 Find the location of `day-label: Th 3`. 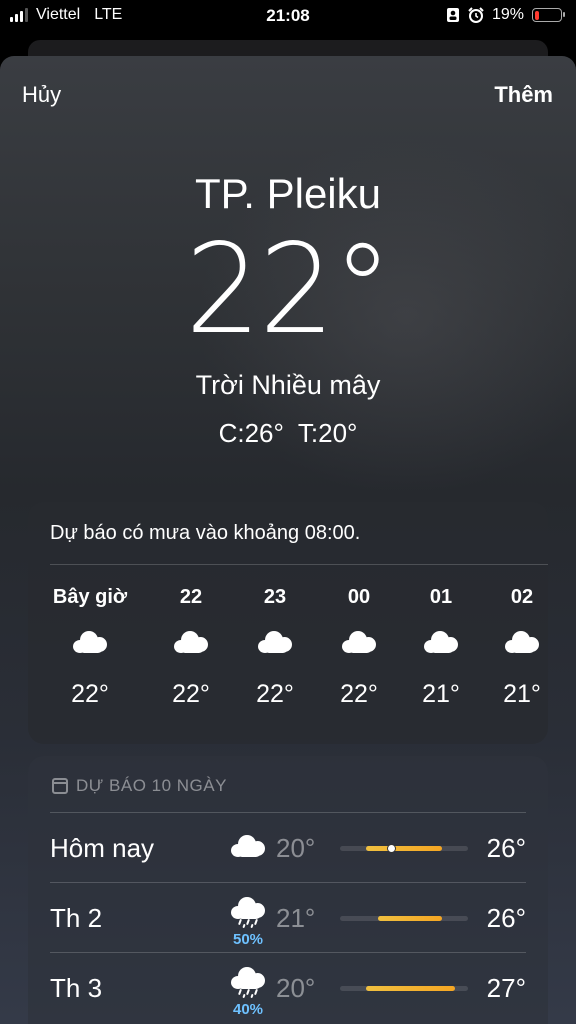

day-label: Th 3 is located at coordinates (76, 988).